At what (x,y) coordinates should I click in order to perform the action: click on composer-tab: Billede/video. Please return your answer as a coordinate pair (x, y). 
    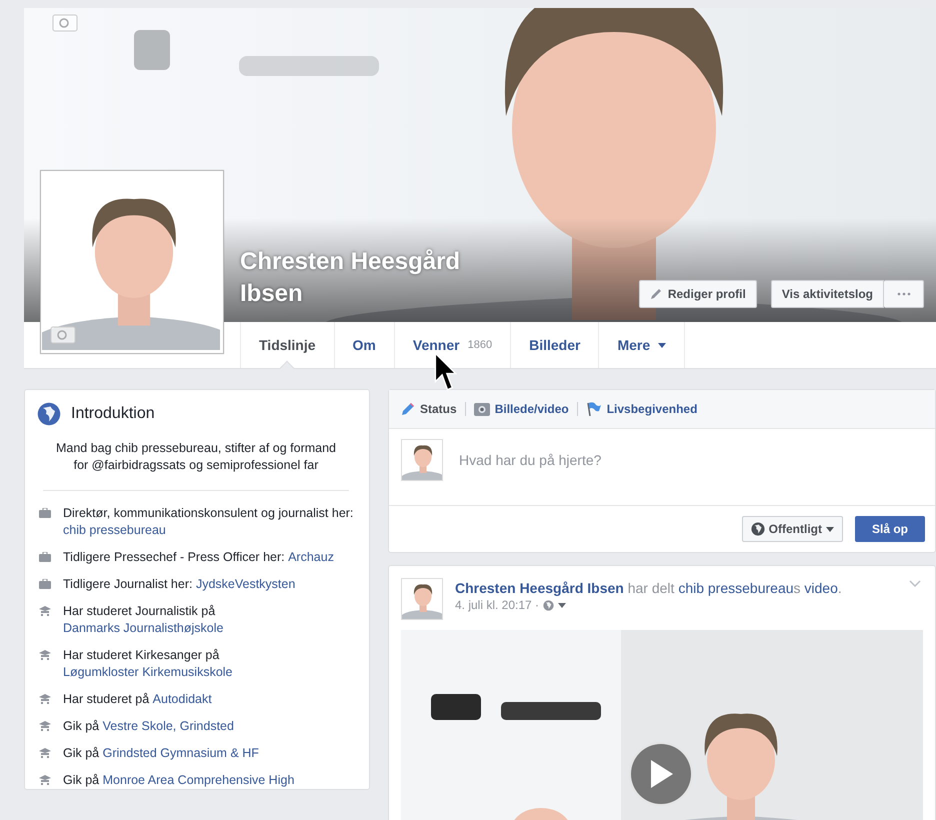
    Looking at the image, I should click on (525, 409).